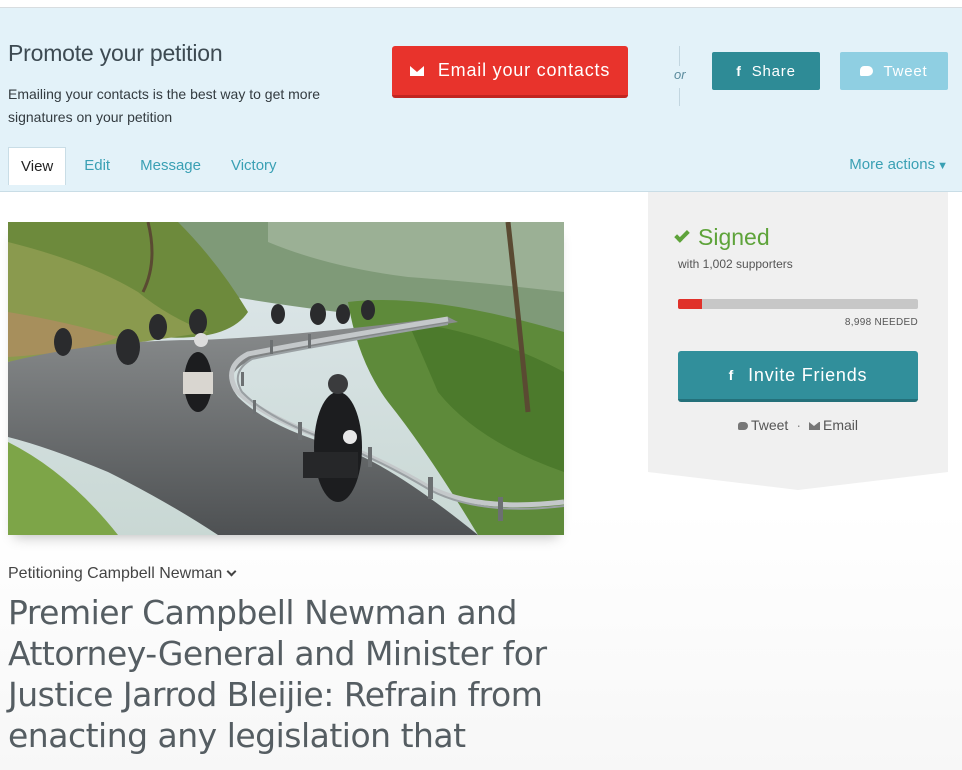  Describe the element at coordinates (734, 237) in the screenshot. I see `signed-label: Signed` at that location.